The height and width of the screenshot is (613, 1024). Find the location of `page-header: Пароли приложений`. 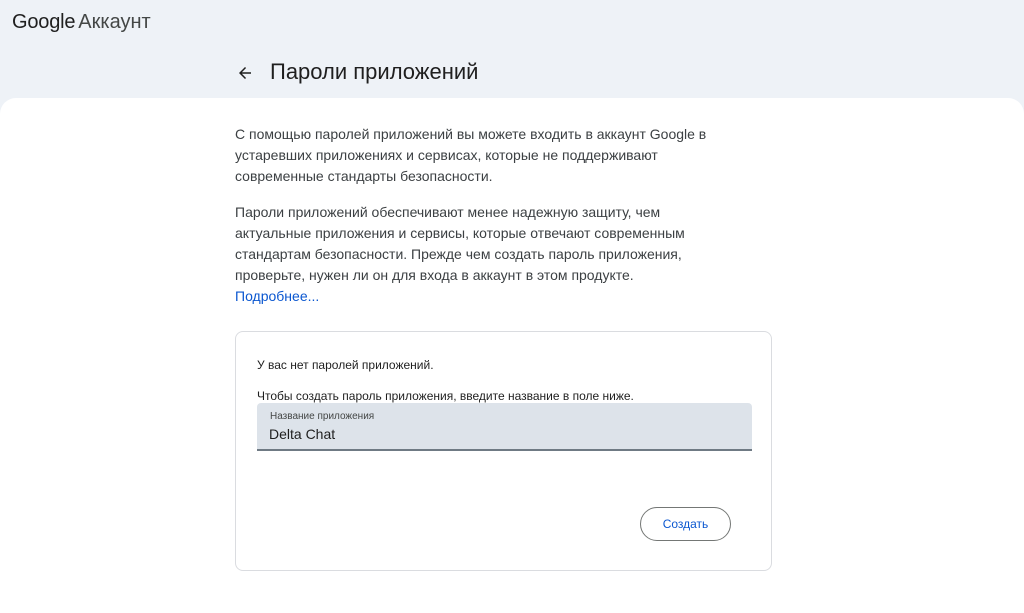

page-header: Пароли приложений is located at coordinates (512, 72).